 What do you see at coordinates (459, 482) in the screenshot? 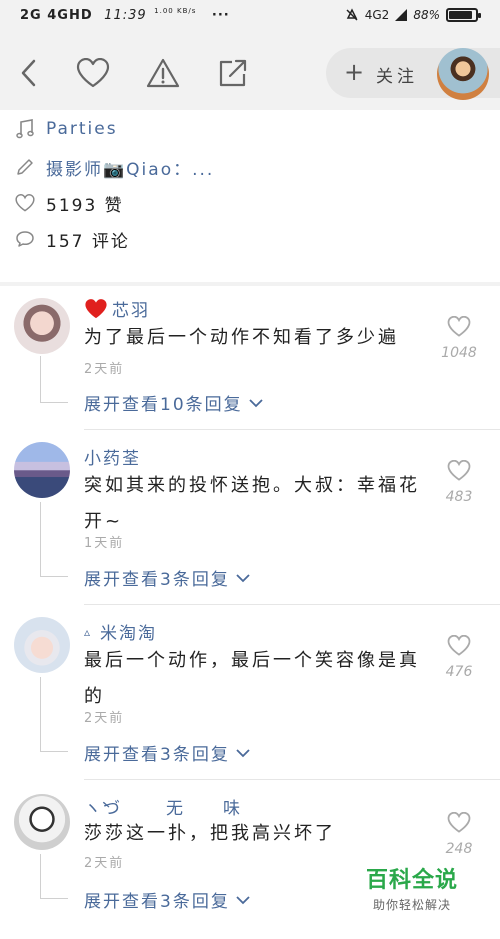
I see `comment-like-button: 483` at bounding box center [459, 482].